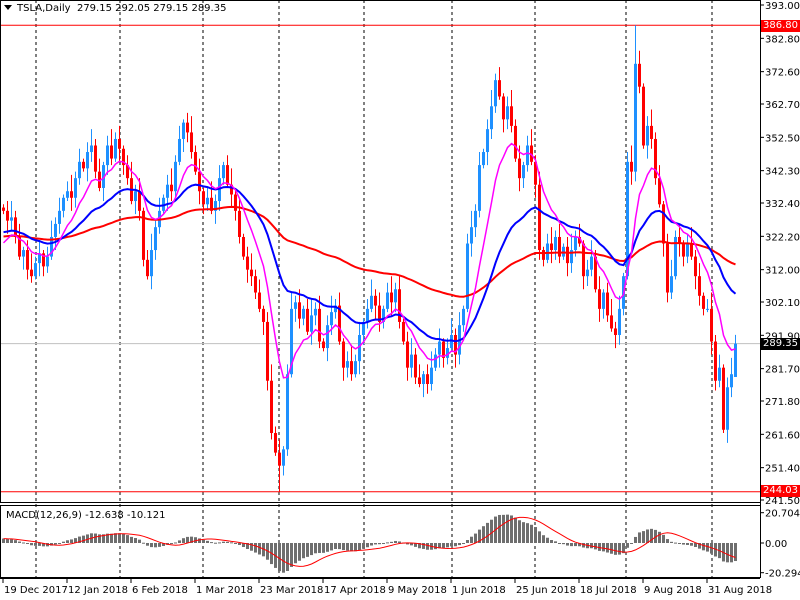 This screenshot has height=600, width=800. I want to click on collapse-triangle-icon, so click(8, 7).